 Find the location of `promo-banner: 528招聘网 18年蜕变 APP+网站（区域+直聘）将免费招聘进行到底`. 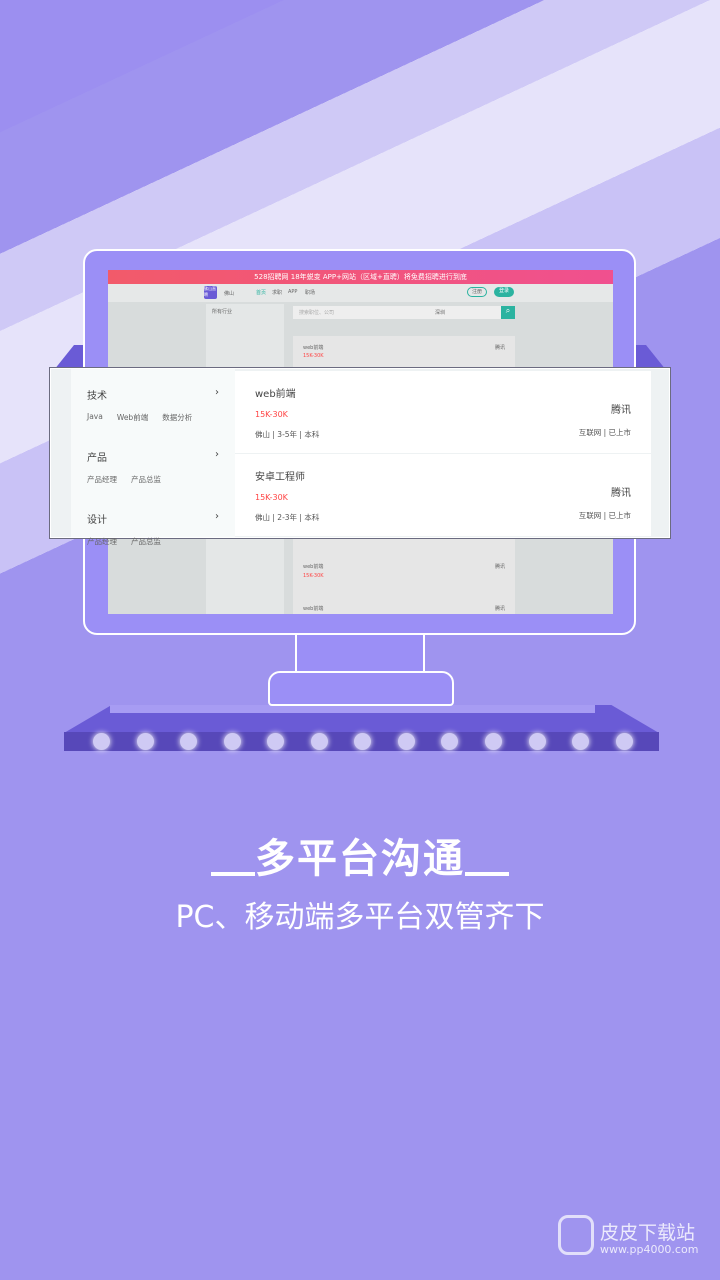

promo-banner: 528招聘网 18年蜕变 APP+网站（区域+直聘）将免费招聘进行到底 is located at coordinates (360, 277).